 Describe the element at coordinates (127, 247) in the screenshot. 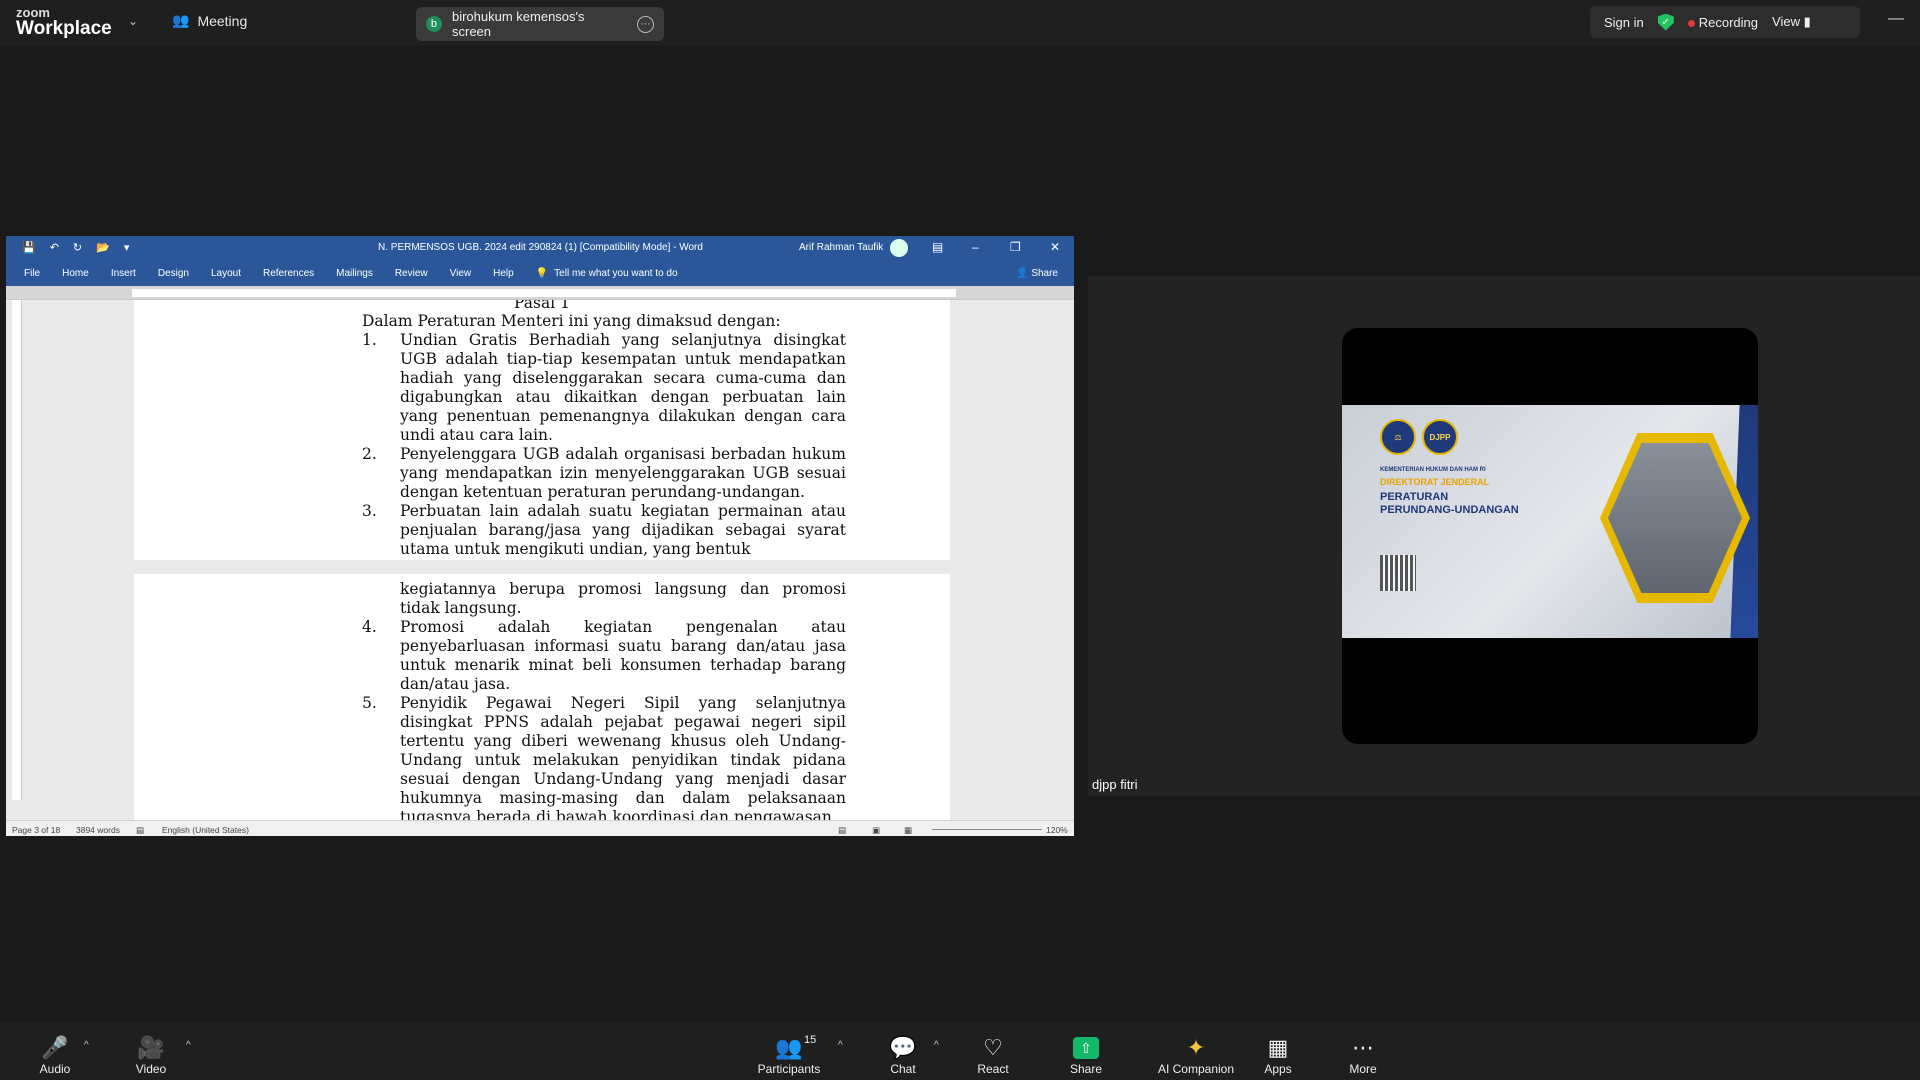

I see `customize-icon: ▾` at that location.